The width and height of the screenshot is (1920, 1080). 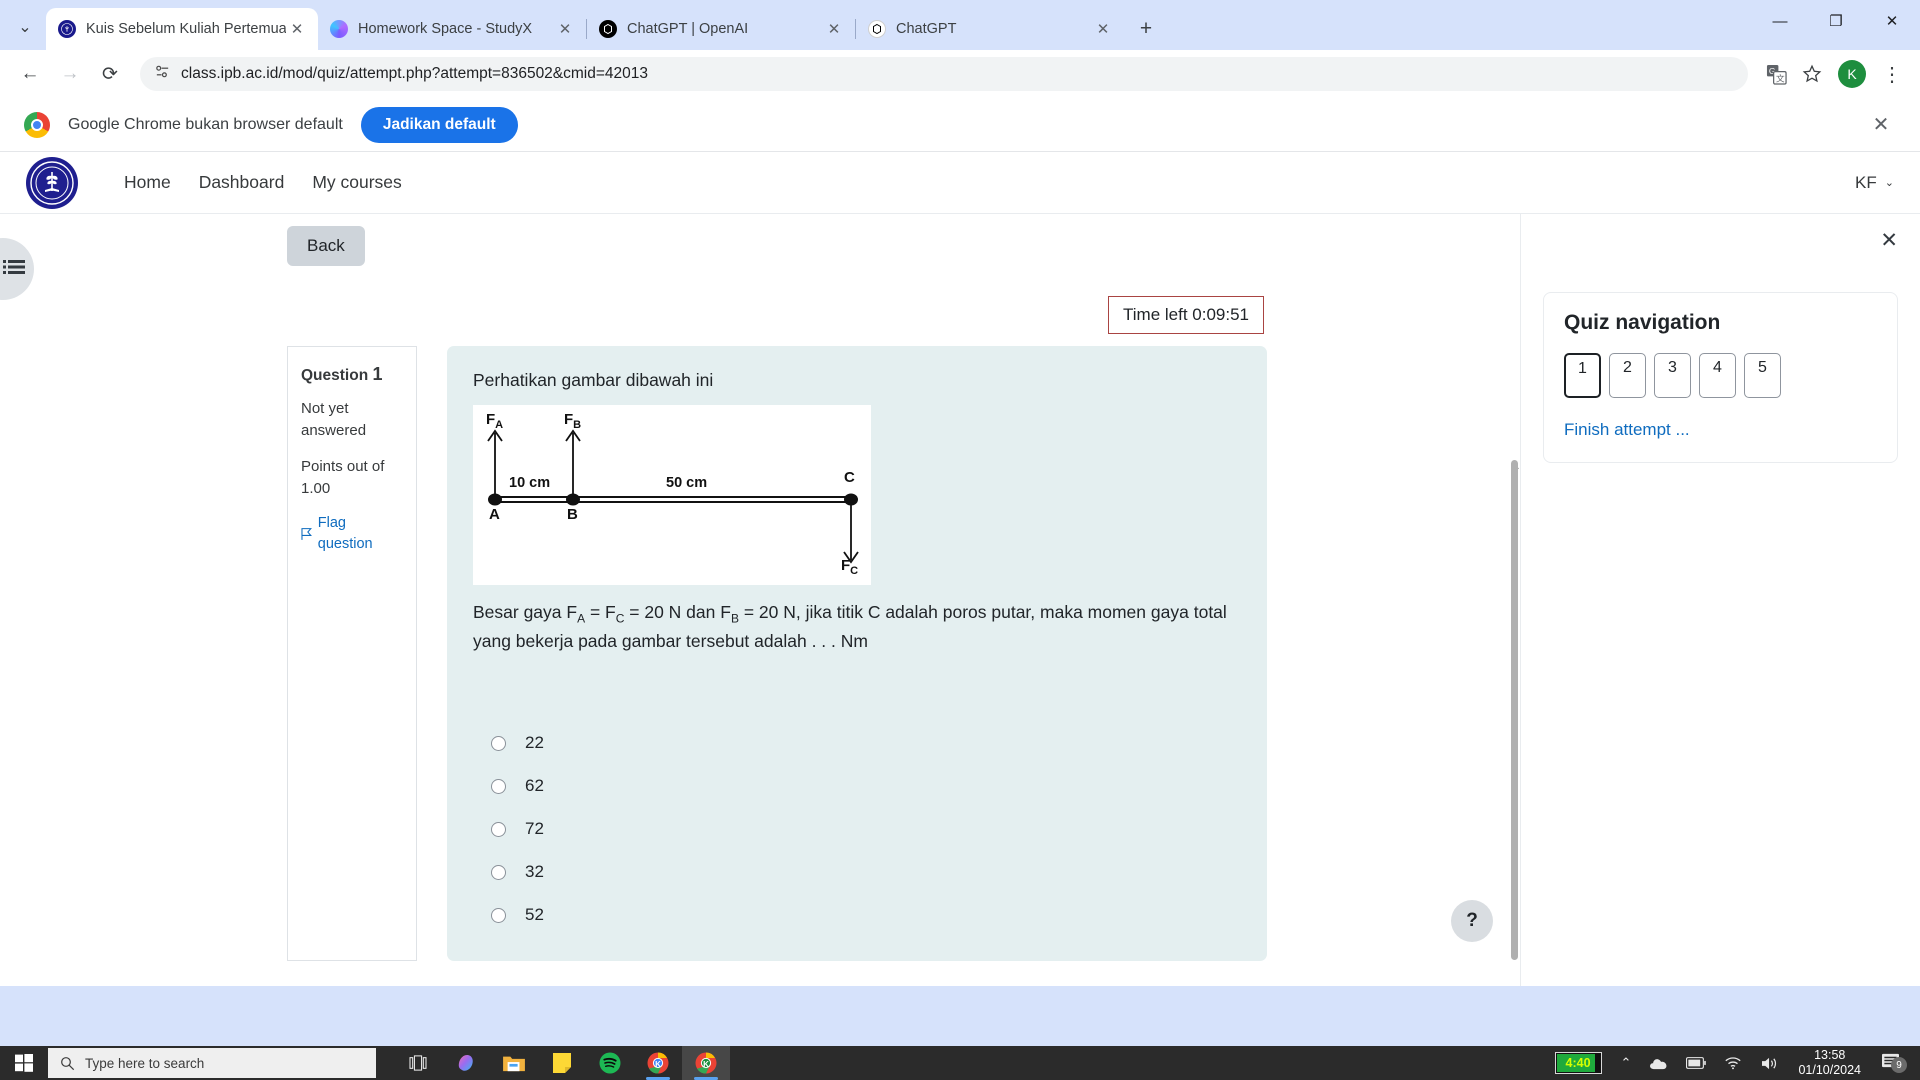 I want to click on answer-option-1: 22, so click(x=857, y=743).